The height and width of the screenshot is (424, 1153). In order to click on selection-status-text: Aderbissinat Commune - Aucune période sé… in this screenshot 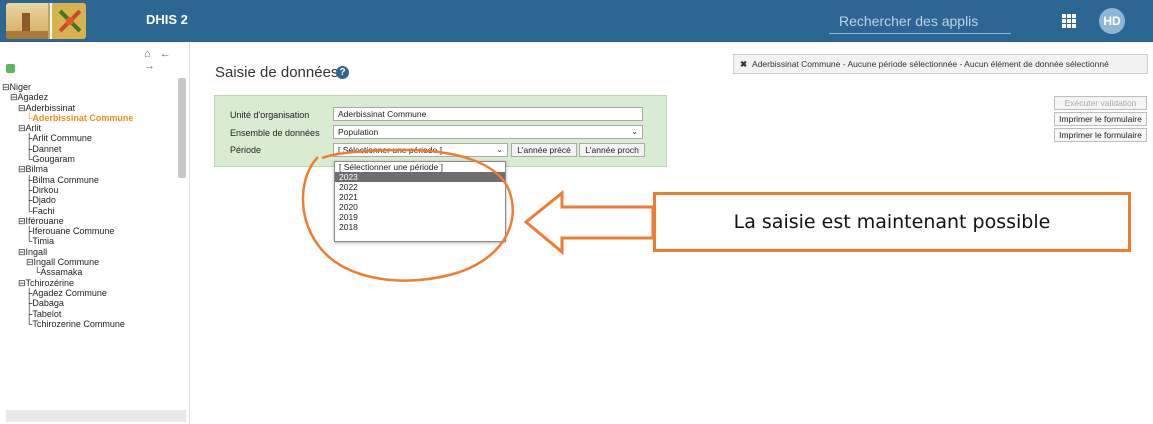, I will do `click(930, 64)`.